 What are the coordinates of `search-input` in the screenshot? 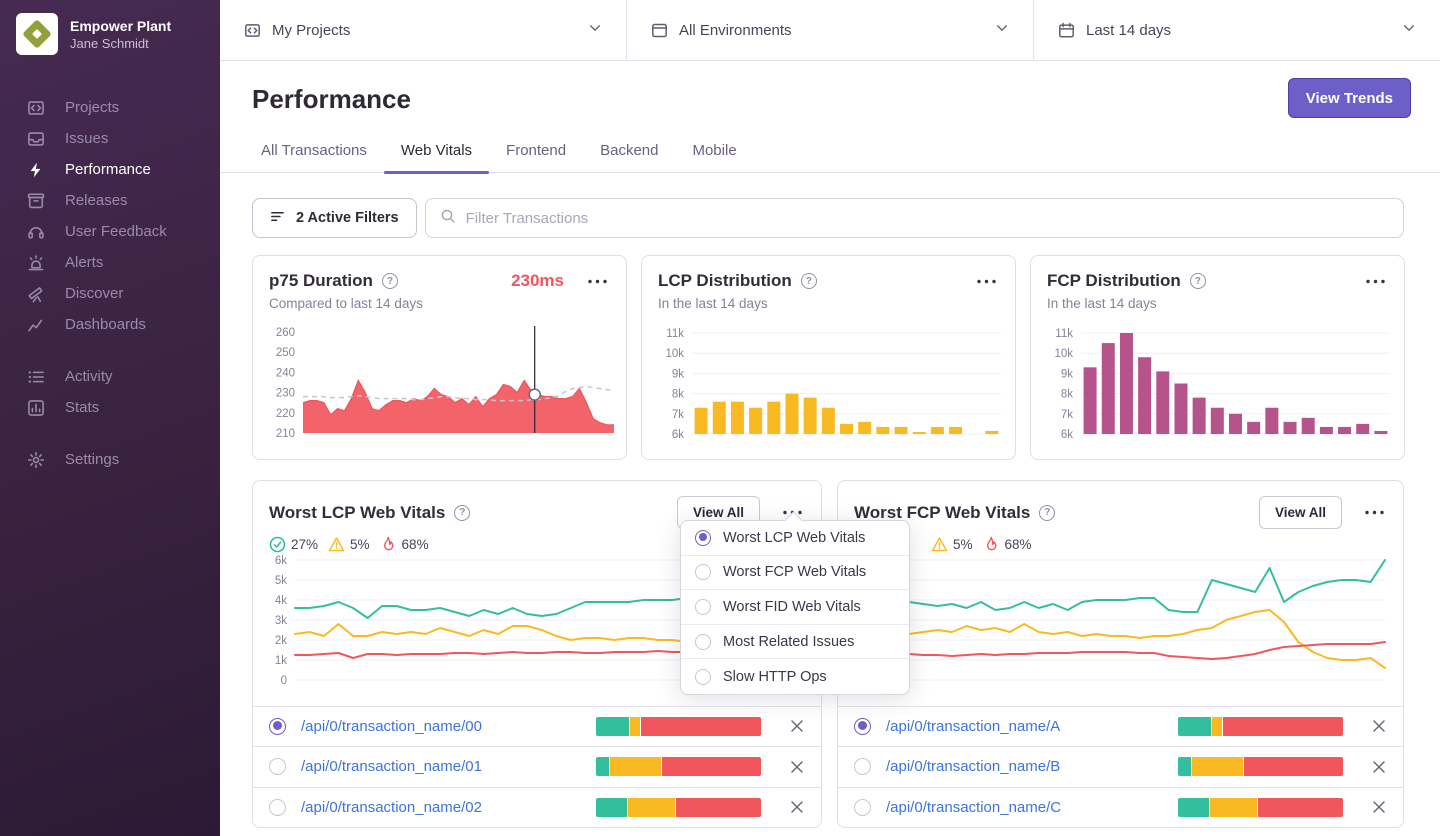 It's located at (927, 218).